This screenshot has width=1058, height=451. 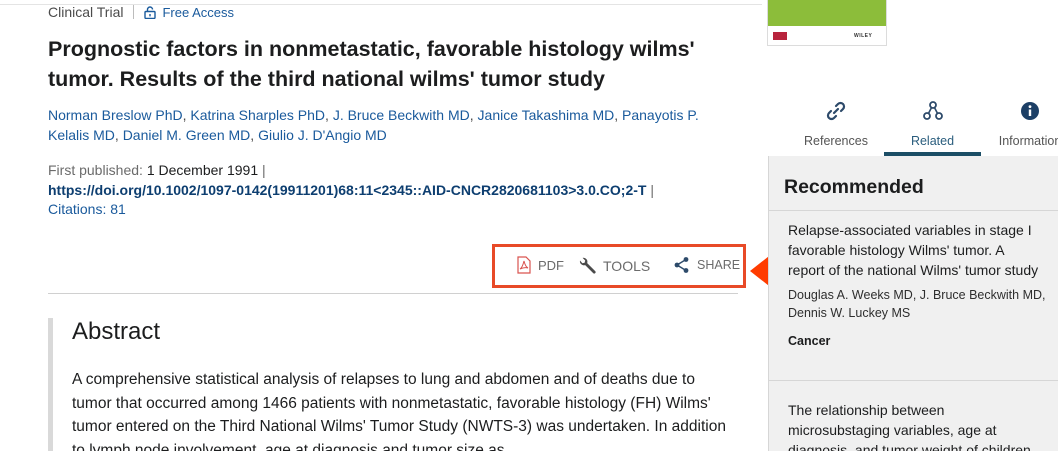 I want to click on journal-cover-thumbnail: WILEY, so click(x=827, y=23).